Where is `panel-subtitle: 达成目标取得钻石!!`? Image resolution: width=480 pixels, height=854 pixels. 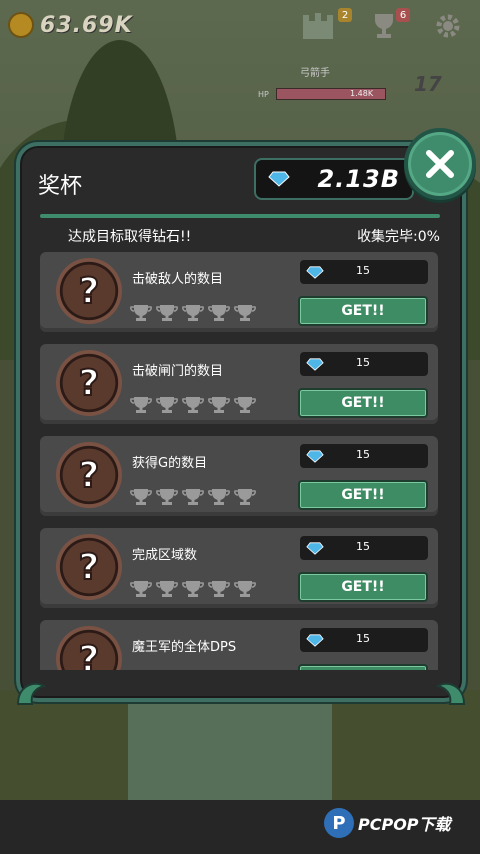
panel-subtitle: 达成目标取得钻石!! is located at coordinates (130, 237).